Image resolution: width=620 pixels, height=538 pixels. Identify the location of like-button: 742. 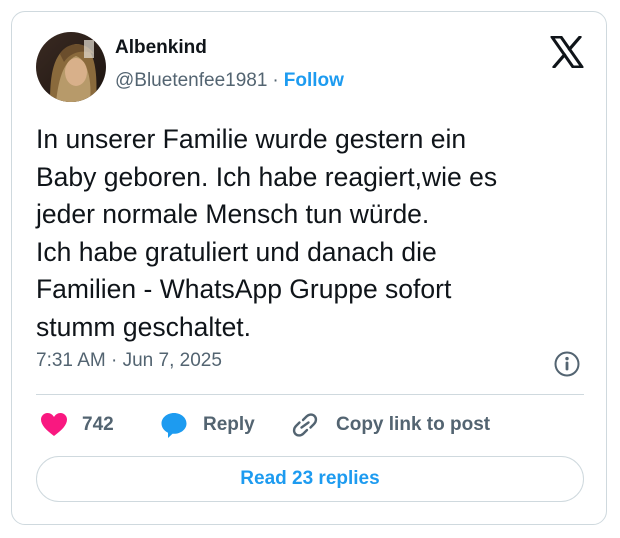
(77, 425).